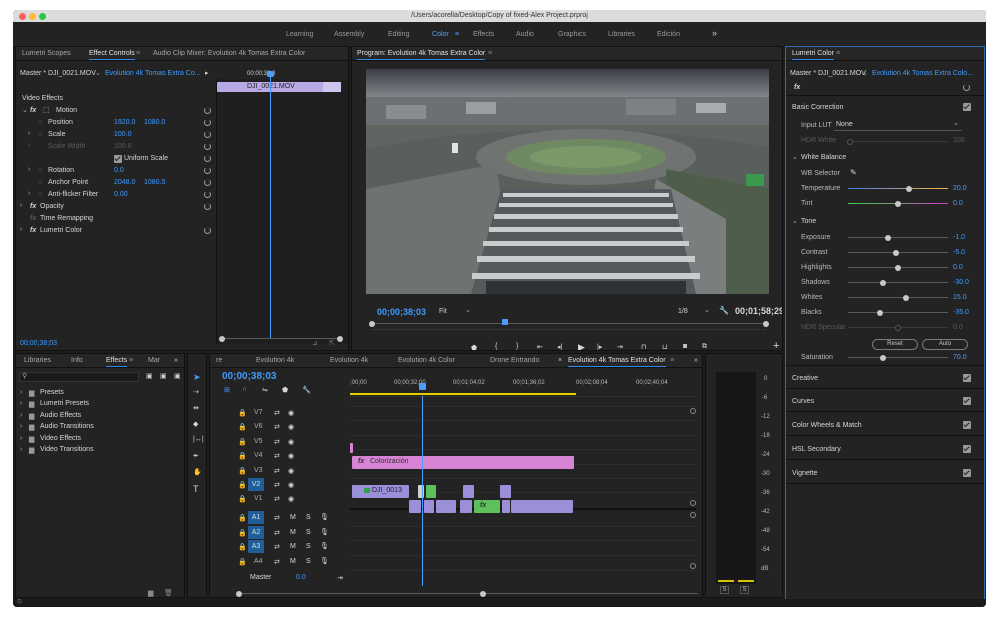 This screenshot has width=999, height=621. I want to click on shadows-slider, so click(898, 282).